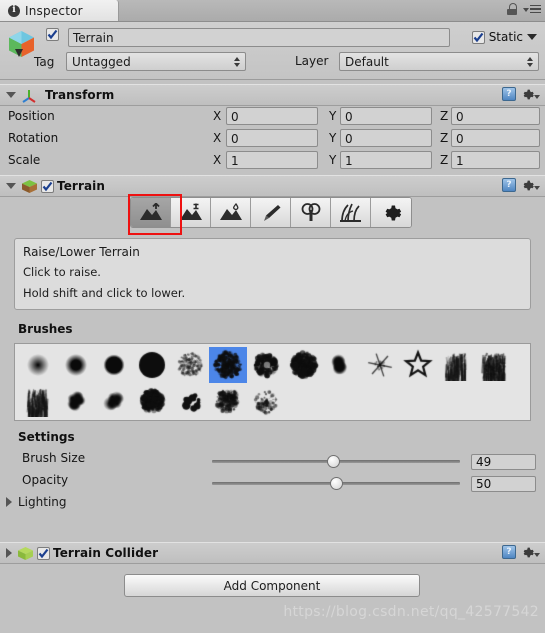  Describe the element at coordinates (272, 553) in the screenshot. I see `component-header-terrain-collider: Terrain Collider ?` at that location.